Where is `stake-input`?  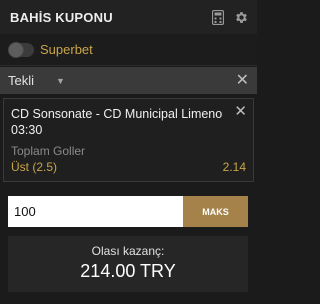 stake-input is located at coordinates (95, 211).